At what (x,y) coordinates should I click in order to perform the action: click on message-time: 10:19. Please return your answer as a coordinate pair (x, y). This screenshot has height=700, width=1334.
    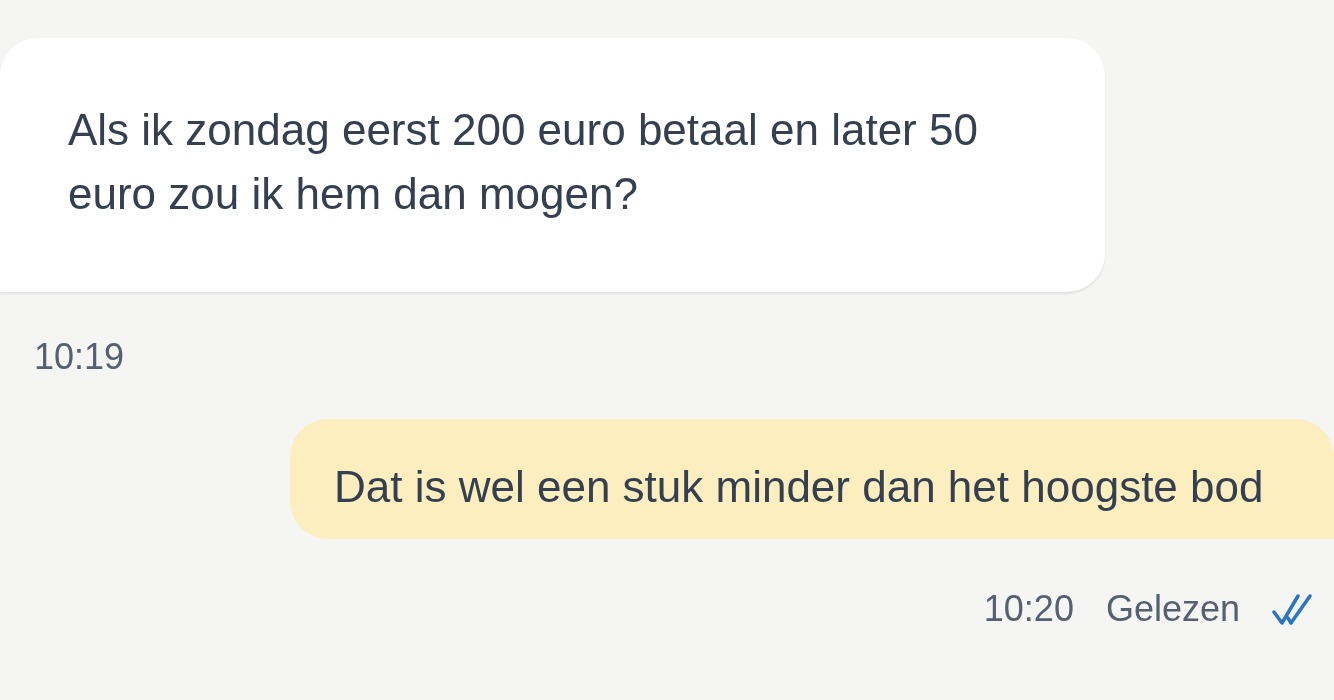
    Looking at the image, I should click on (79, 357).